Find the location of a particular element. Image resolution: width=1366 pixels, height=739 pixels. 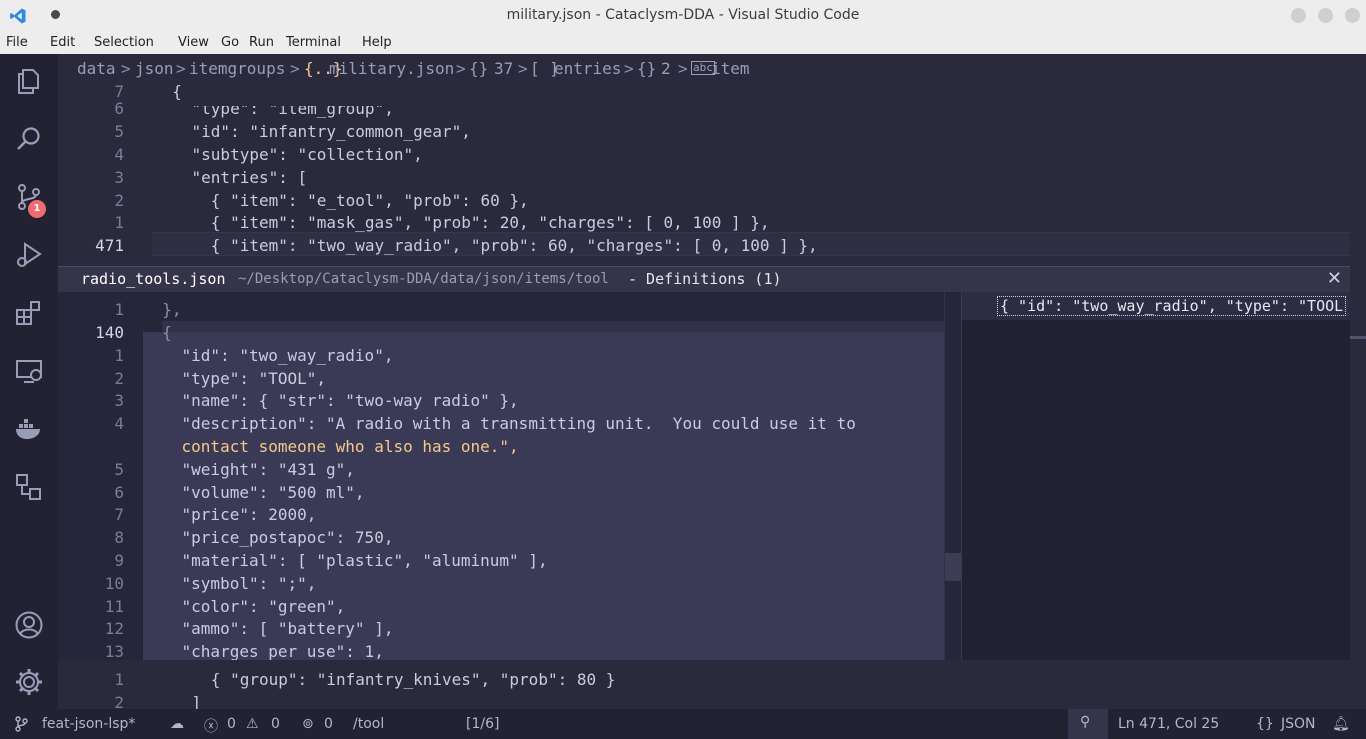

run-debug-icon is located at coordinates (29, 255).